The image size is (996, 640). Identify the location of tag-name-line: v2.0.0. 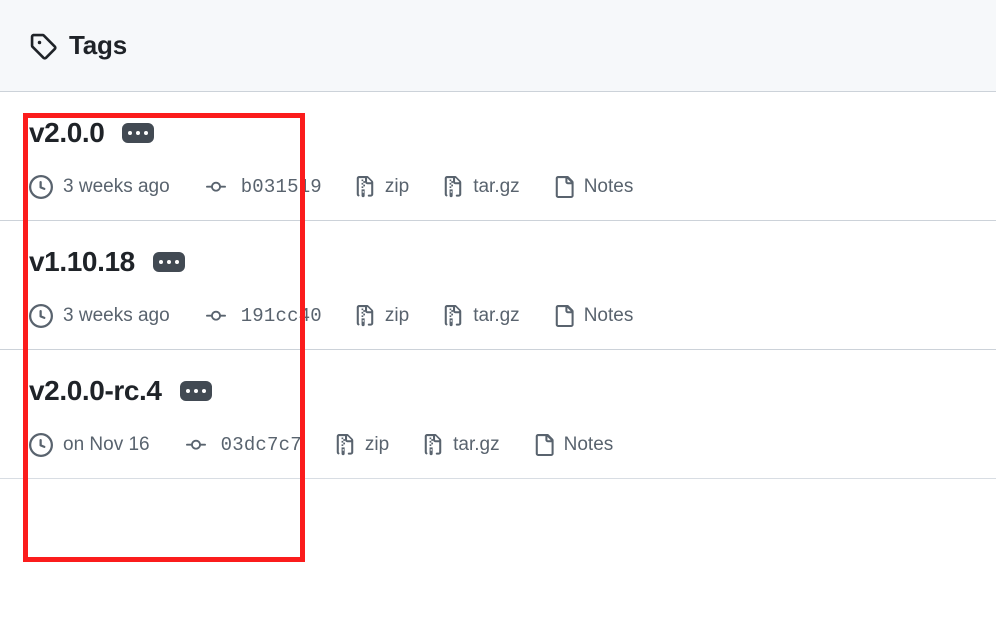
(512, 133).